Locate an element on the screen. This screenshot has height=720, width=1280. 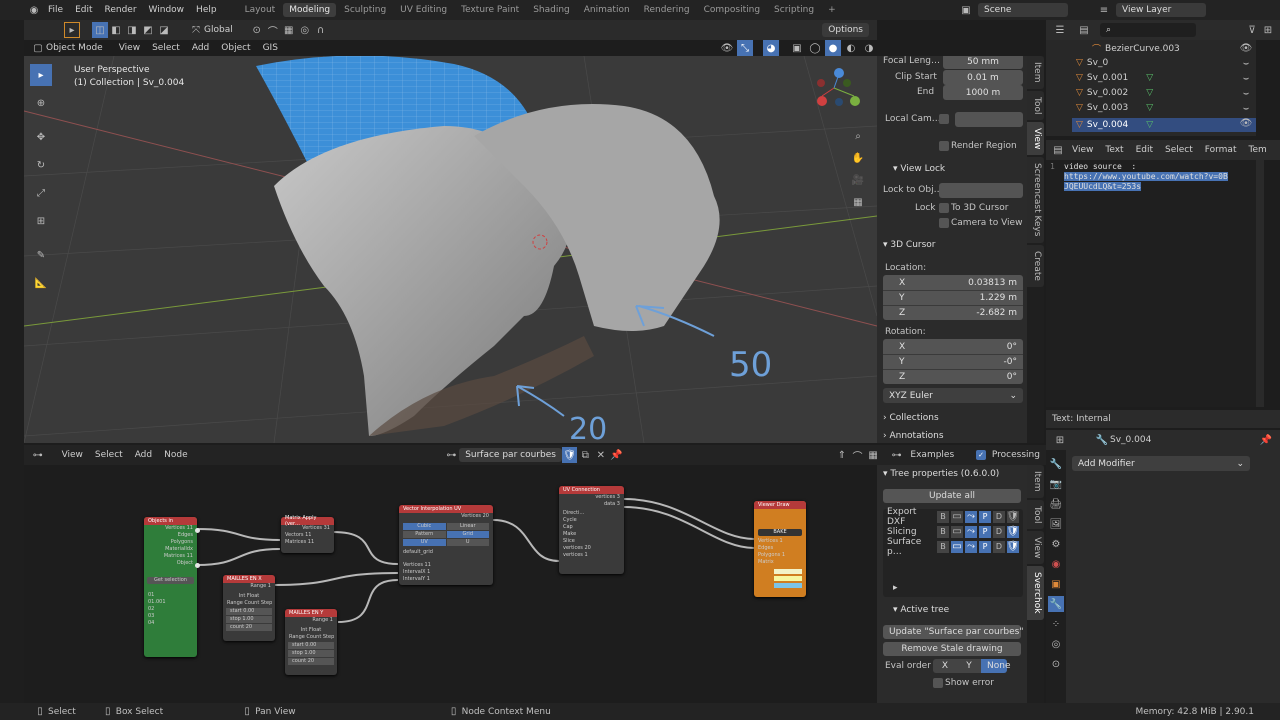
outliner-row: ▽ Sv_0.002 ▽ is located at coordinates (1114, 93).